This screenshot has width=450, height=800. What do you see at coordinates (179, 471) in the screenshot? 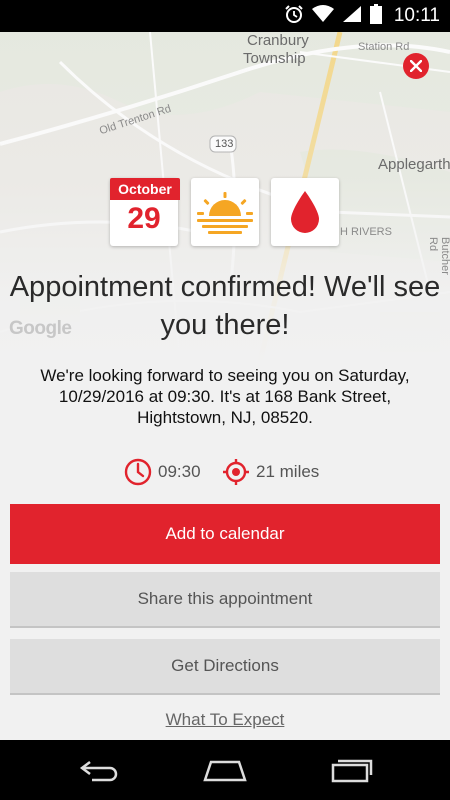
I see `appointment-time-label: 09:30` at bounding box center [179, 471].